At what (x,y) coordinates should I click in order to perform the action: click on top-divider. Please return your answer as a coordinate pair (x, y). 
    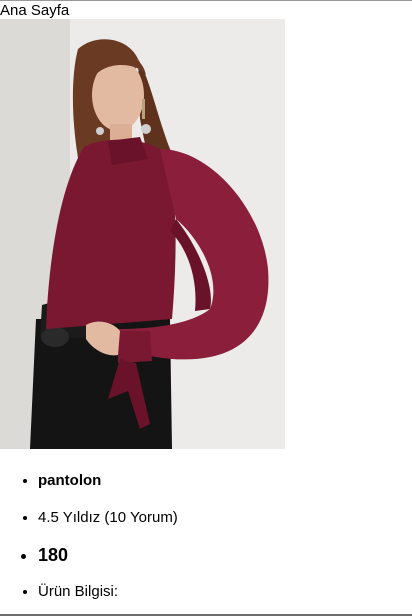
    Looking at the image, I should click on (206, 0).